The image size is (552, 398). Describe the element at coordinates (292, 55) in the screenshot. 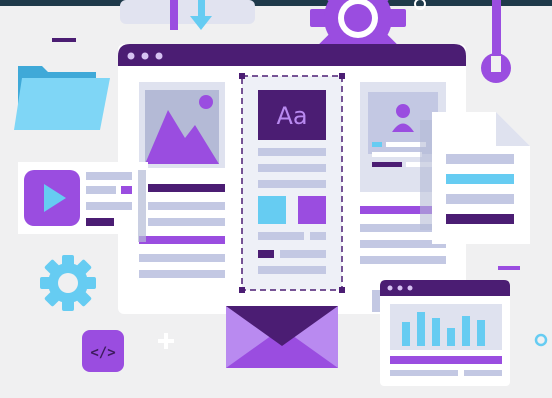

I see `window-titlebar` at that location.